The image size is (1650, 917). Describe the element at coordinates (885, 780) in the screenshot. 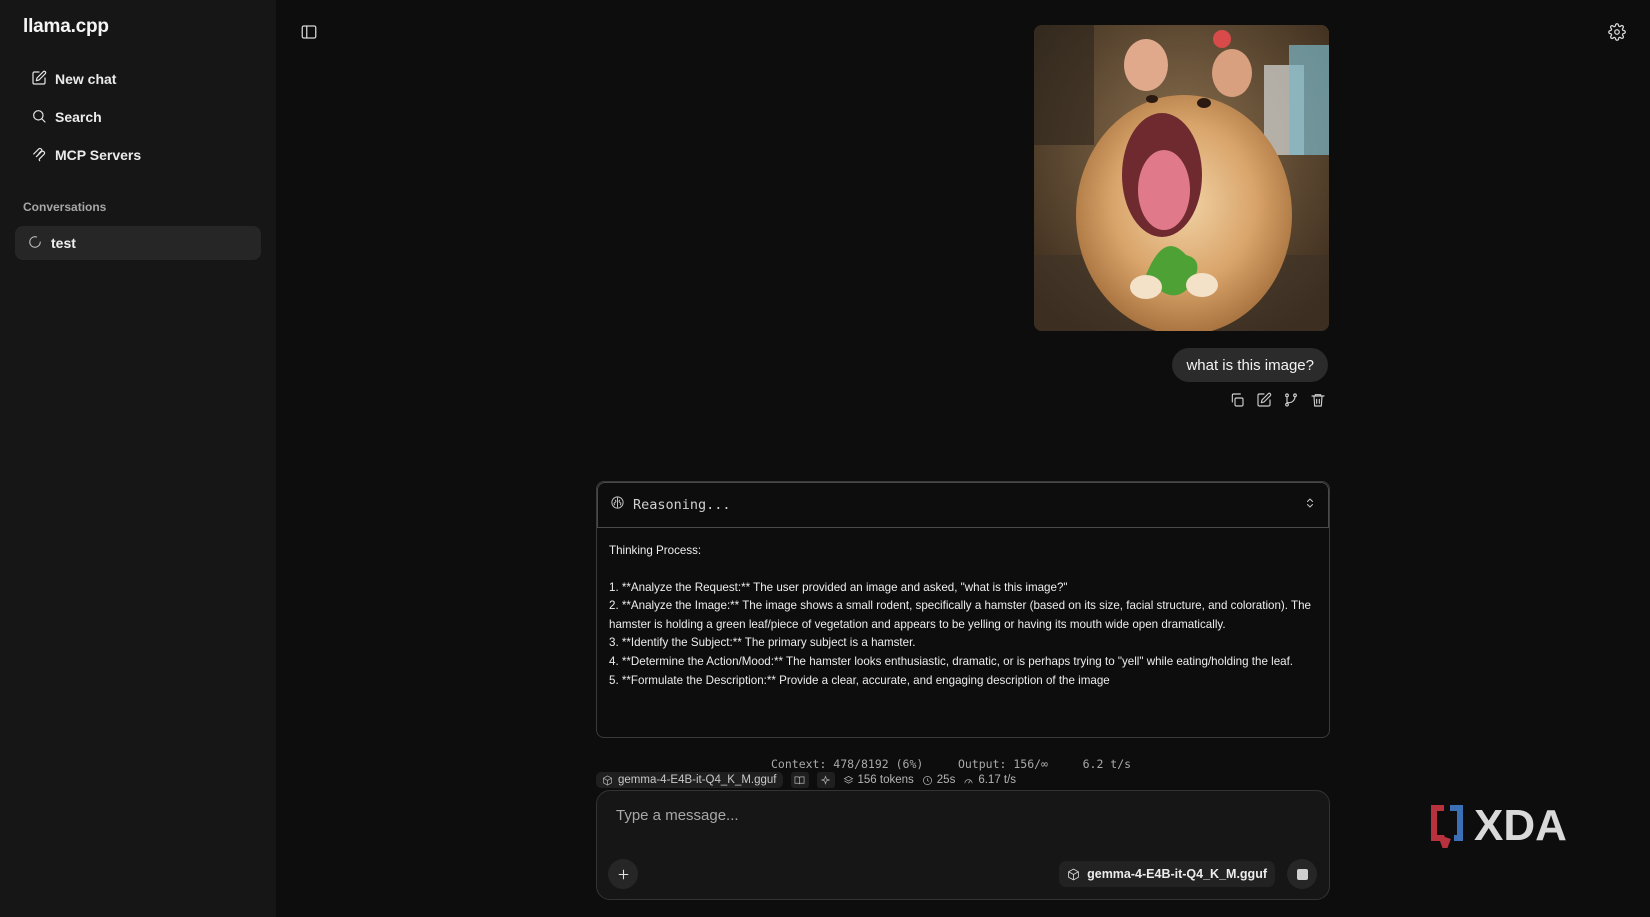

I see `token-count-label: 156 tokens` at that location.